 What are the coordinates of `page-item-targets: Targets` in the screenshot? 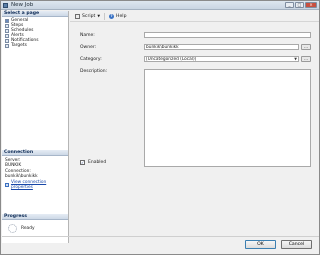 It's located at (36, 45).